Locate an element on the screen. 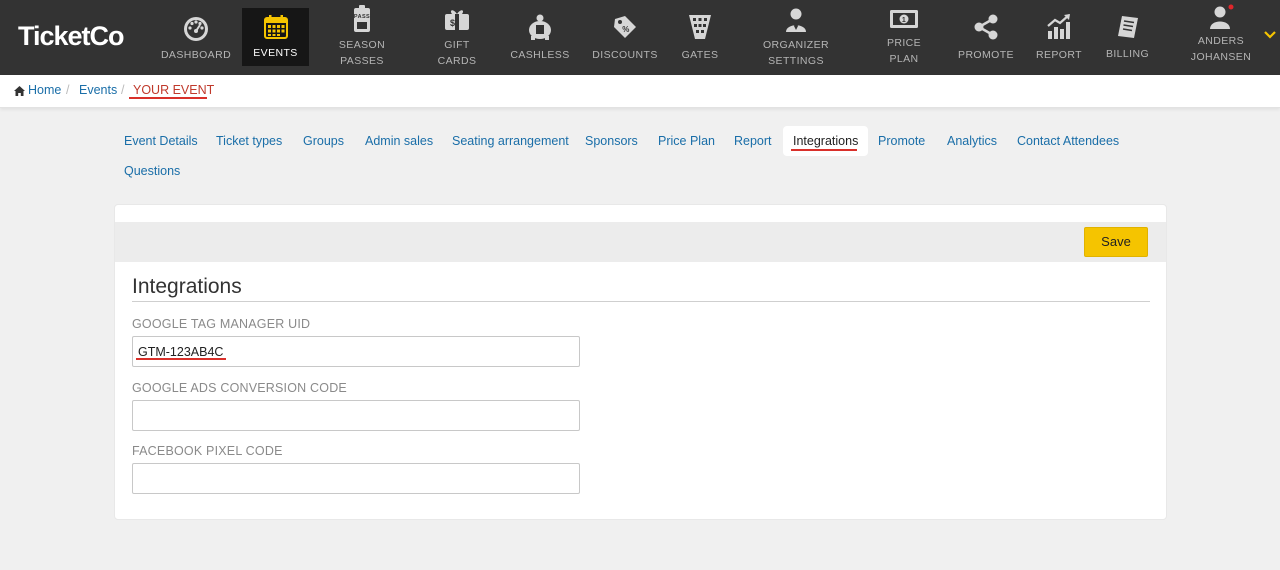 This screenshot has height=570, width=1280. tab-groups: Groups is located at coordinates (323, 141).